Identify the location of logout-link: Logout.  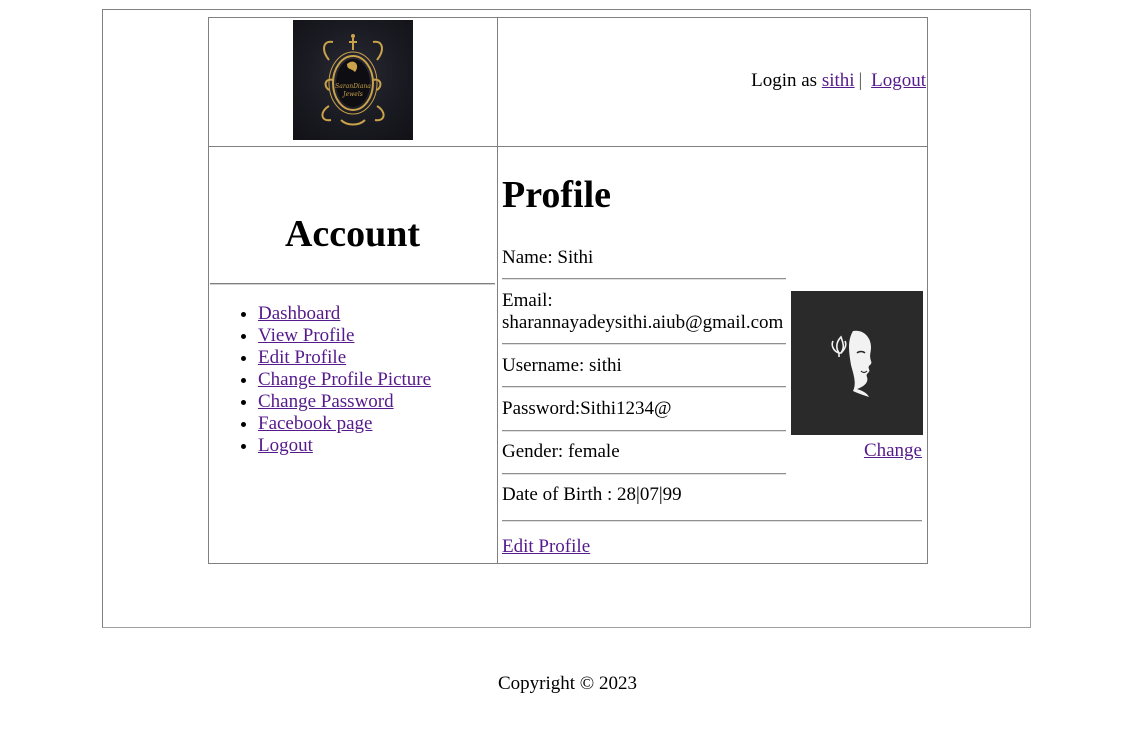
(898, 80).